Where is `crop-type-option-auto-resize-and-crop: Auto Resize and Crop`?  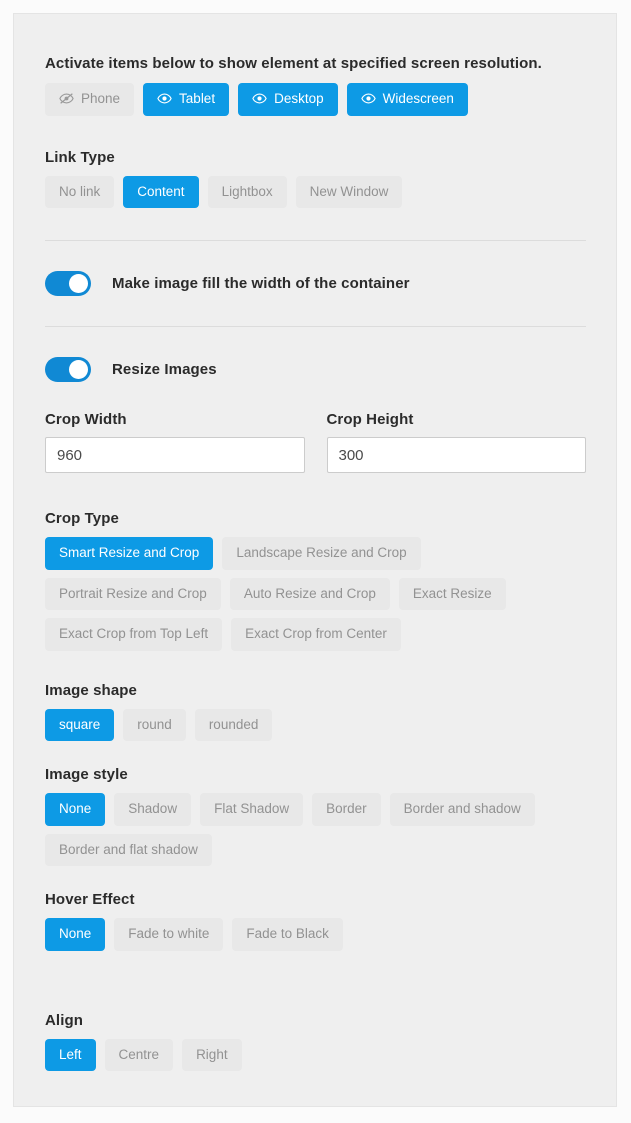 crop-type-option-auto-resize-and-crop: Auto Resize and Crop is located at coordinates (309, 593).